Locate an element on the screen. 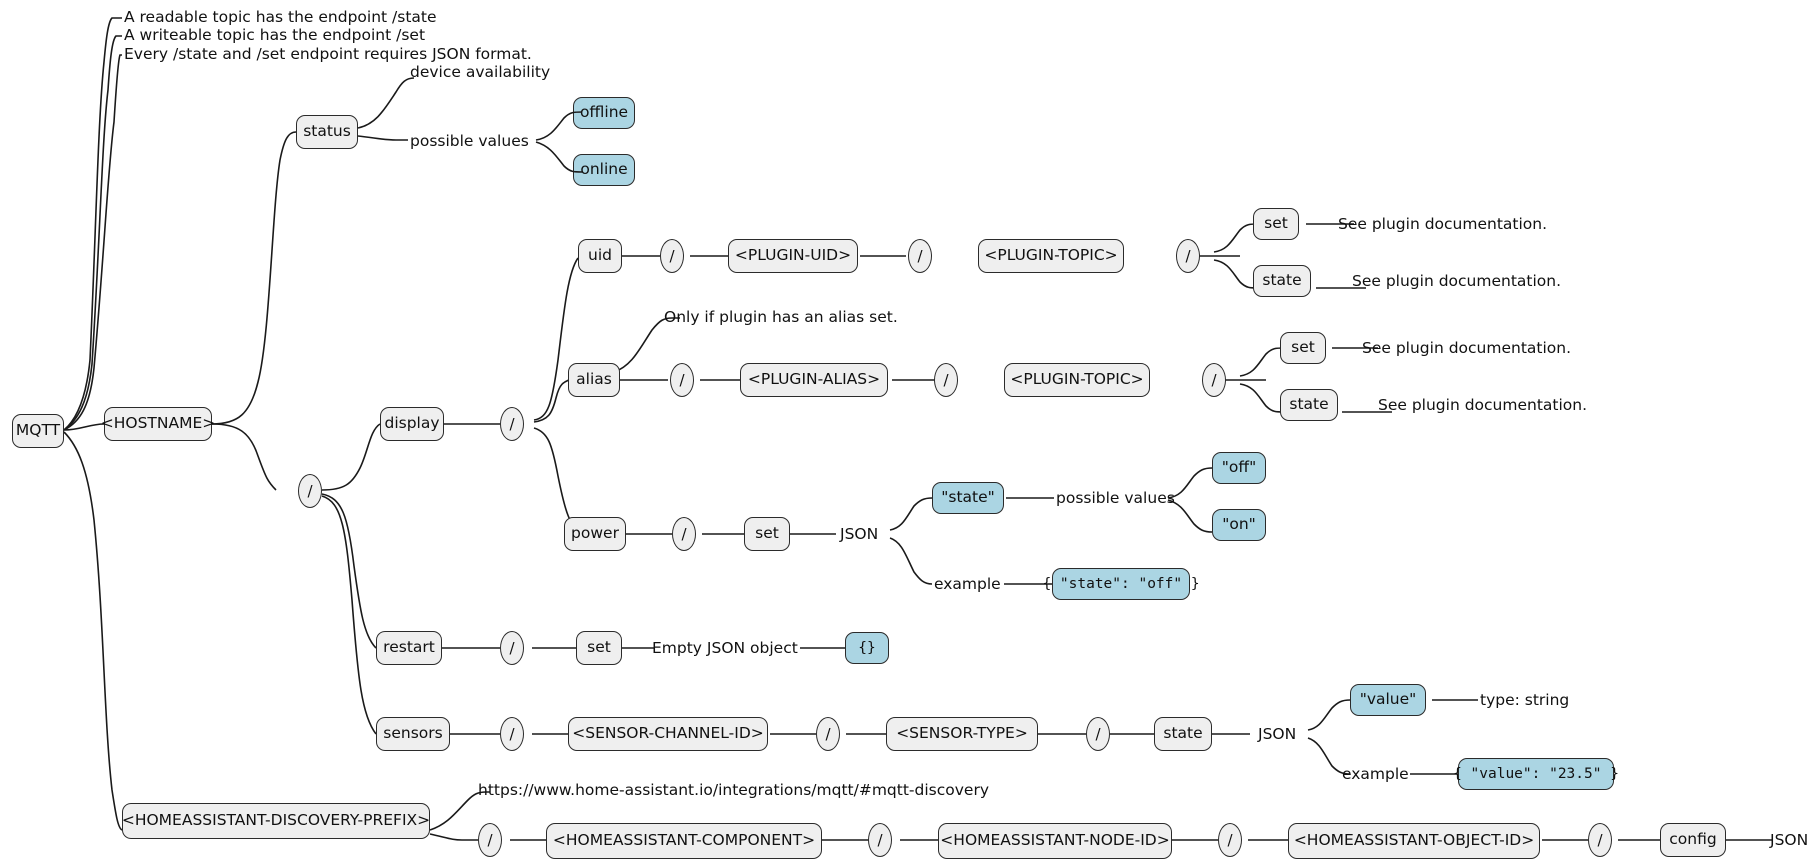 The image size is (1813, 862). node-uid-slash-3: / is located at coordinates (1188, 256).